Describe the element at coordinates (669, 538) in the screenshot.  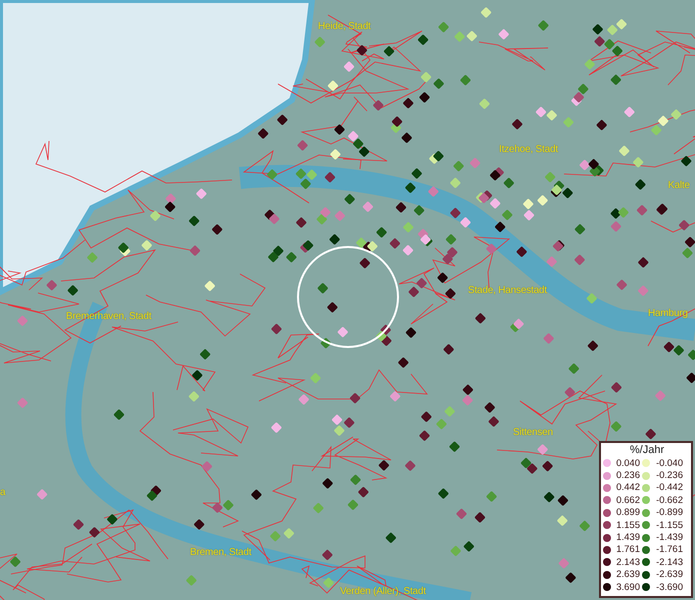
I see `legend-value: -1.439` at that location.